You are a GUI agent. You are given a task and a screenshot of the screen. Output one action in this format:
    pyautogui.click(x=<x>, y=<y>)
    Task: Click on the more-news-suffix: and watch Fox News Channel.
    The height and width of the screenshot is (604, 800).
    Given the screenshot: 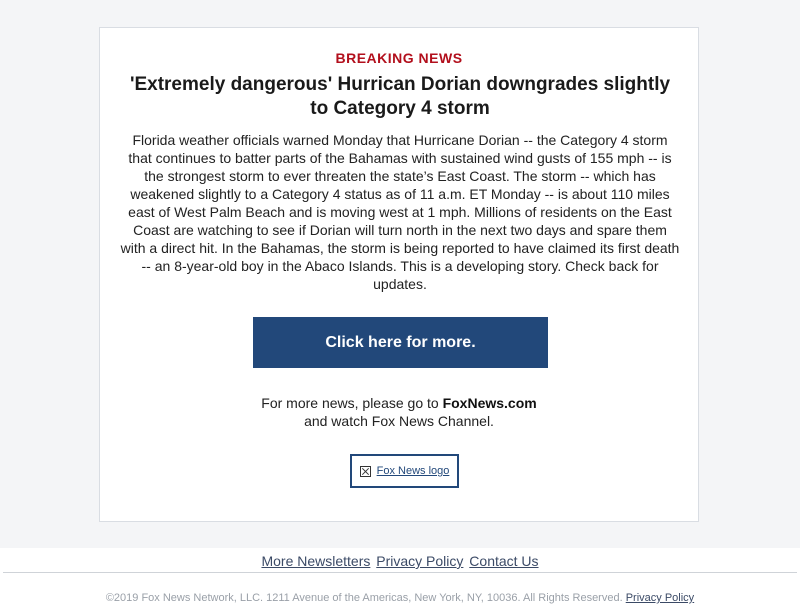 What is the action you would take?
    pyautogui.click(x=399, y=421)
    